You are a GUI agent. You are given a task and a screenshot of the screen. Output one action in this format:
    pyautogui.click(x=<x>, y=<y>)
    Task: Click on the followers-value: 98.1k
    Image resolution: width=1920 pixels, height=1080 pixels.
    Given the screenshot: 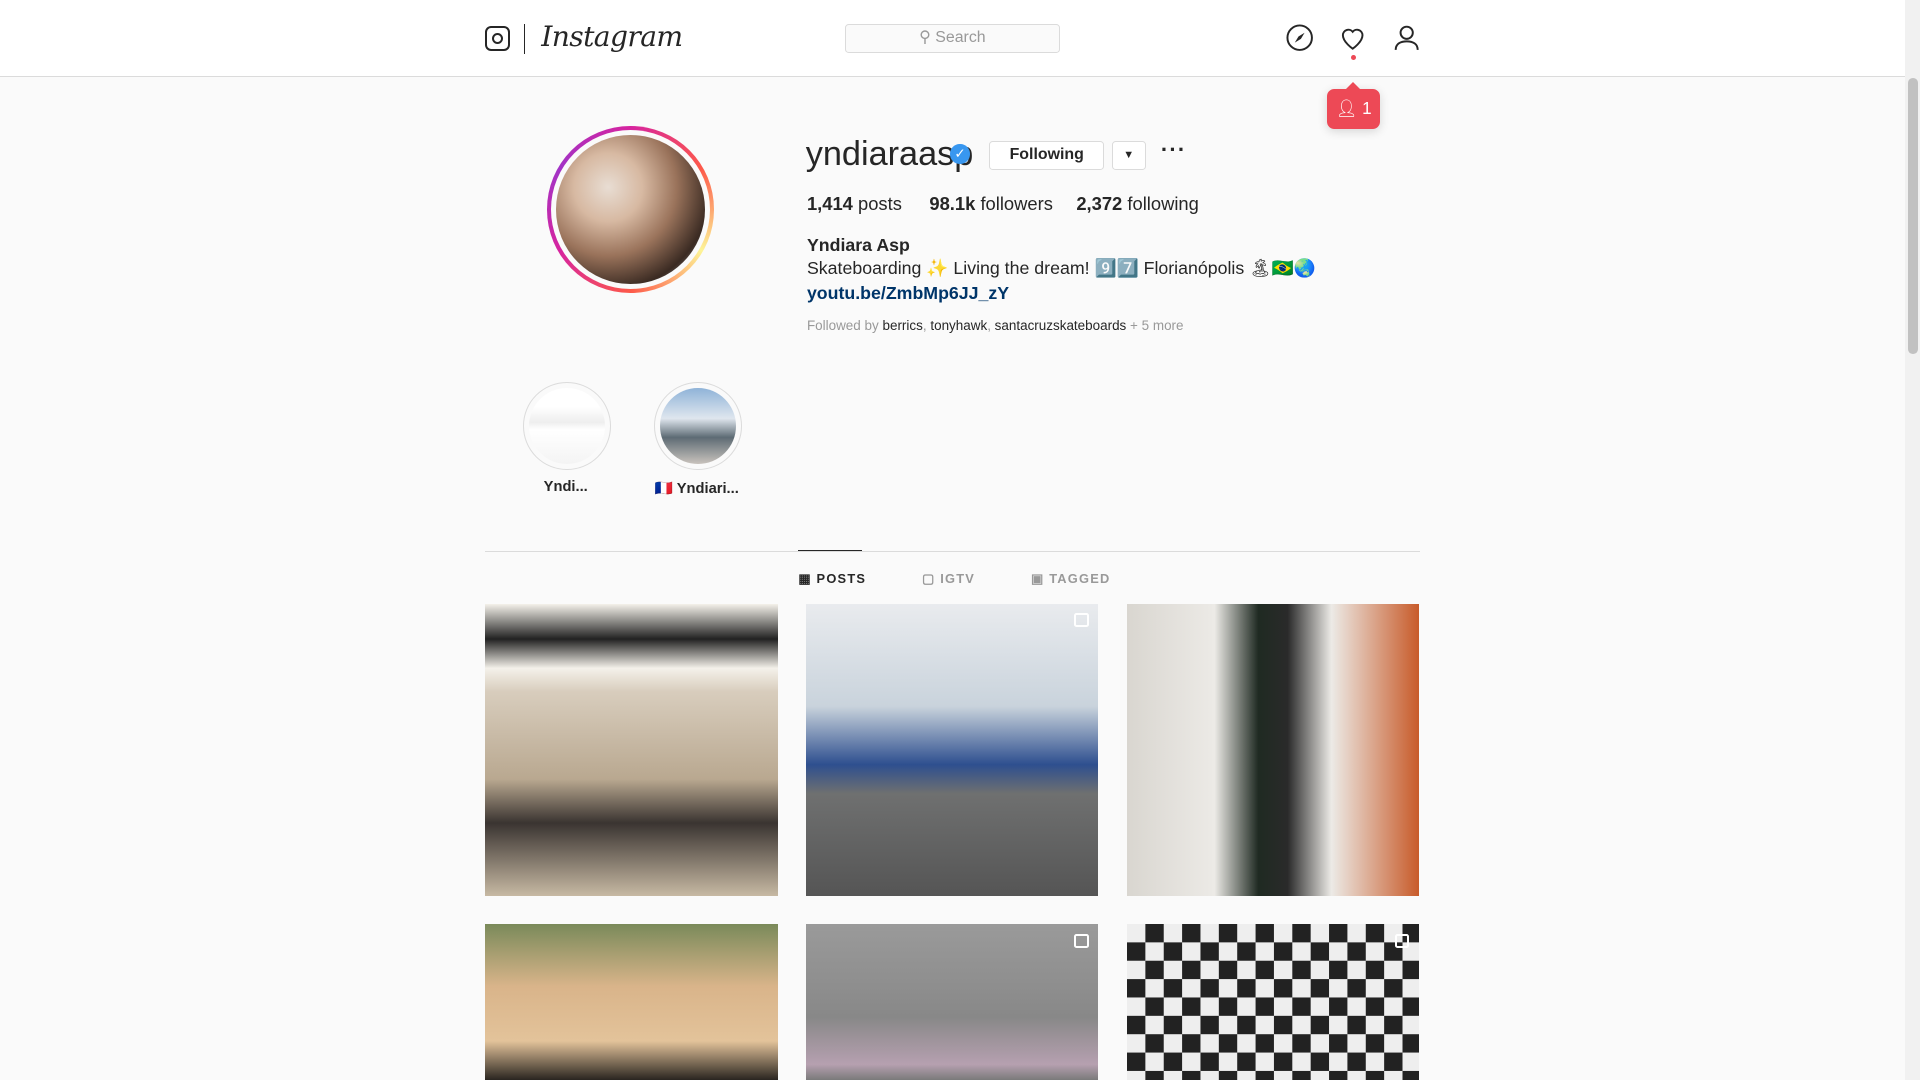 What is the action you would take?
    pyautogui.click(x=952, y=204)
    